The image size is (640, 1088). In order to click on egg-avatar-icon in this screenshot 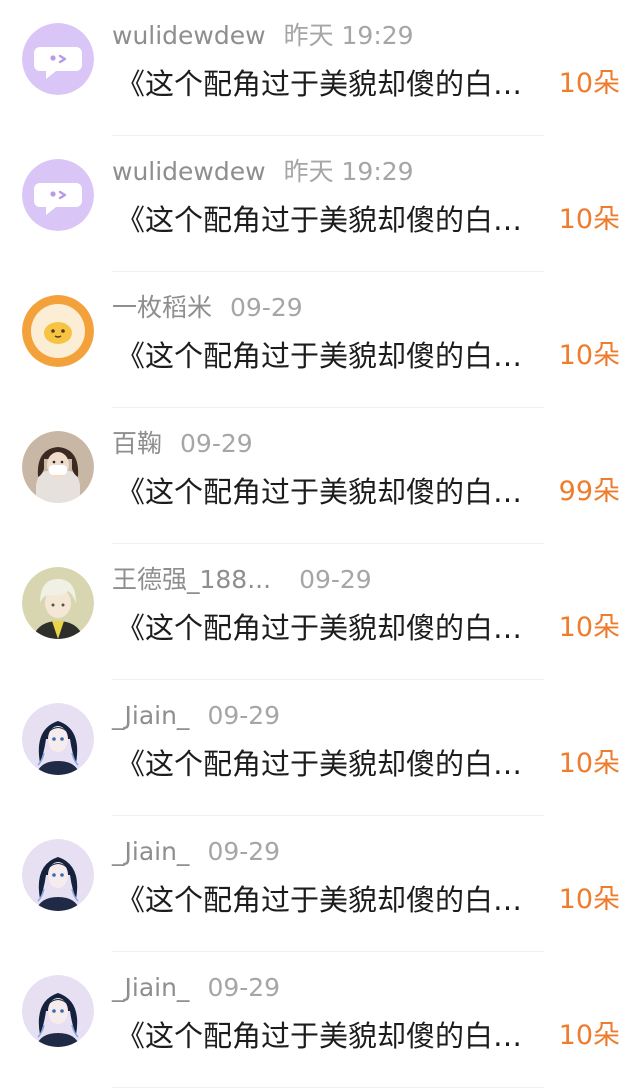, I will do `click(58, 331)`.